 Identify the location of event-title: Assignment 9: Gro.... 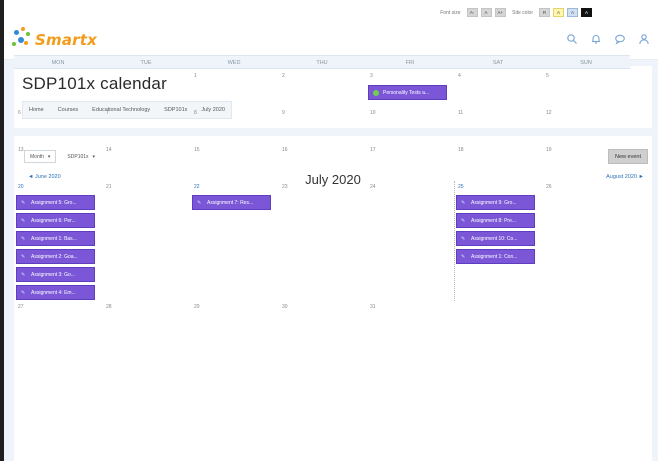
(494, 203).